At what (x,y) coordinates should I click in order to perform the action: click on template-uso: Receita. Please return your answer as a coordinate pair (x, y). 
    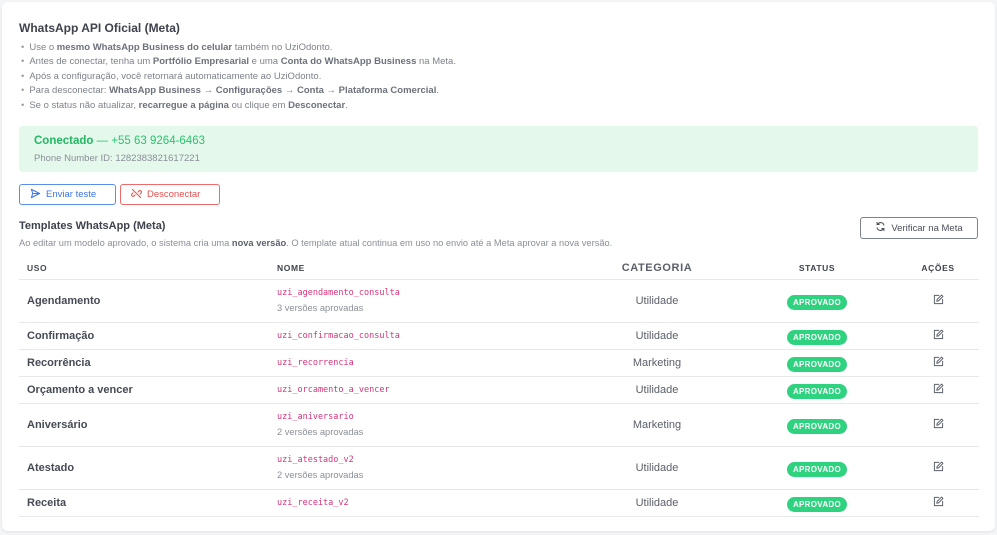
    Looking at the image, I should click on (148, 503).